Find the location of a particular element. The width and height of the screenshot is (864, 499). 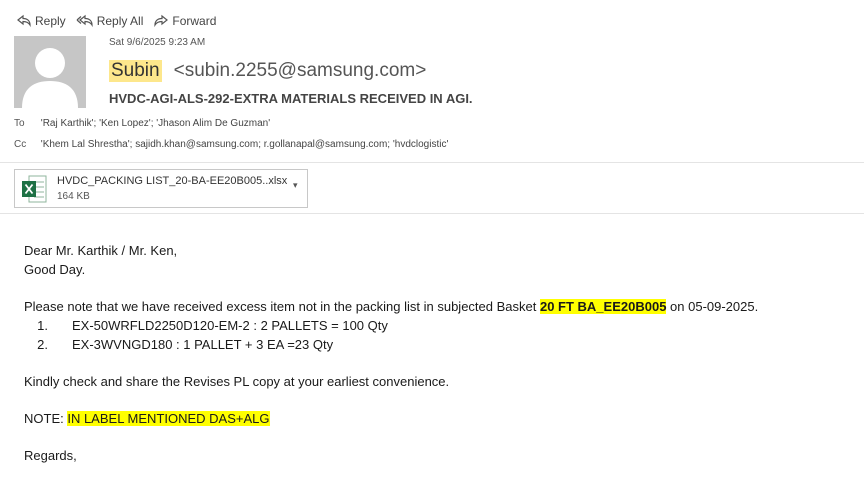

greeting-line: Dear Mr. Karthik / Mr. Ken, is located at coordinates (101, 250).